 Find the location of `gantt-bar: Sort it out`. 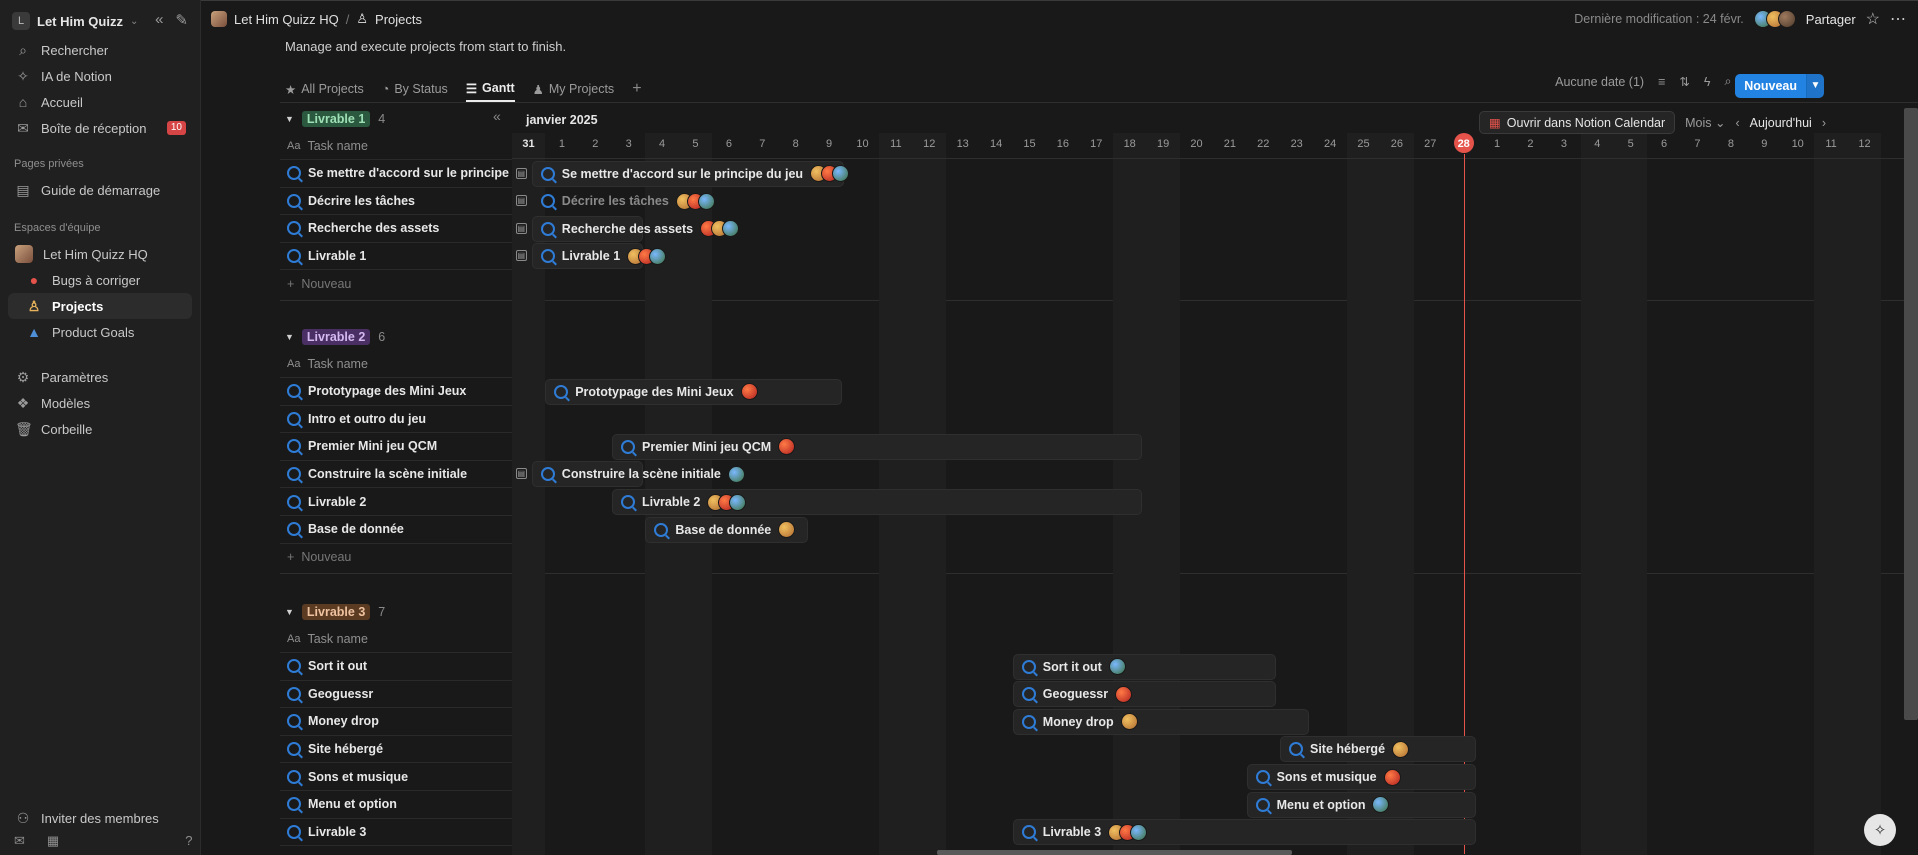

gantt-bar: Sort it out is located at coordinates (1144, 666).